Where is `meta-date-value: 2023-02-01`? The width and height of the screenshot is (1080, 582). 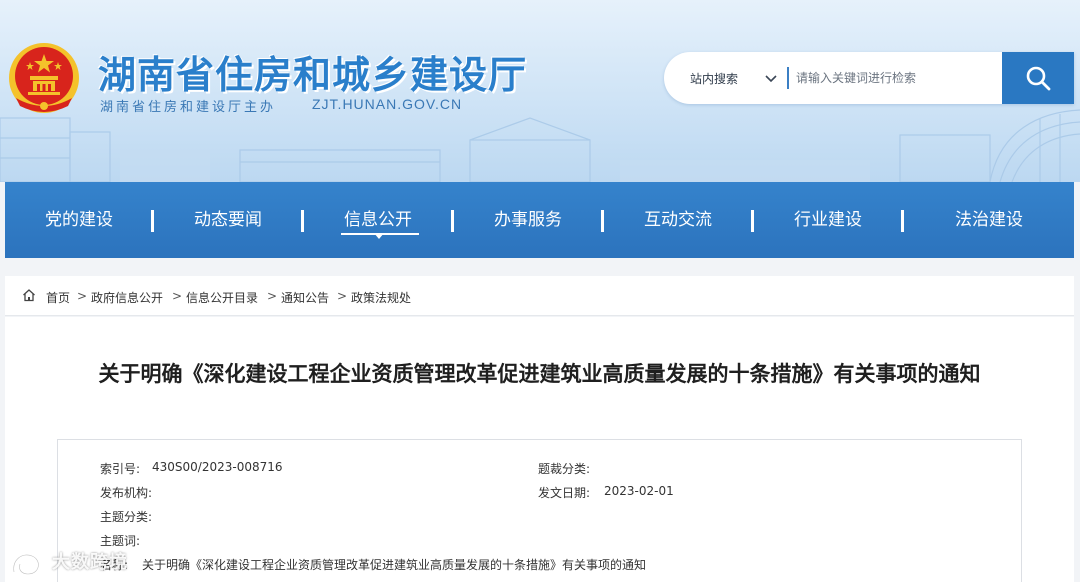
meta-date-value: 2023-02-01 is located at coordinates (639, 491).